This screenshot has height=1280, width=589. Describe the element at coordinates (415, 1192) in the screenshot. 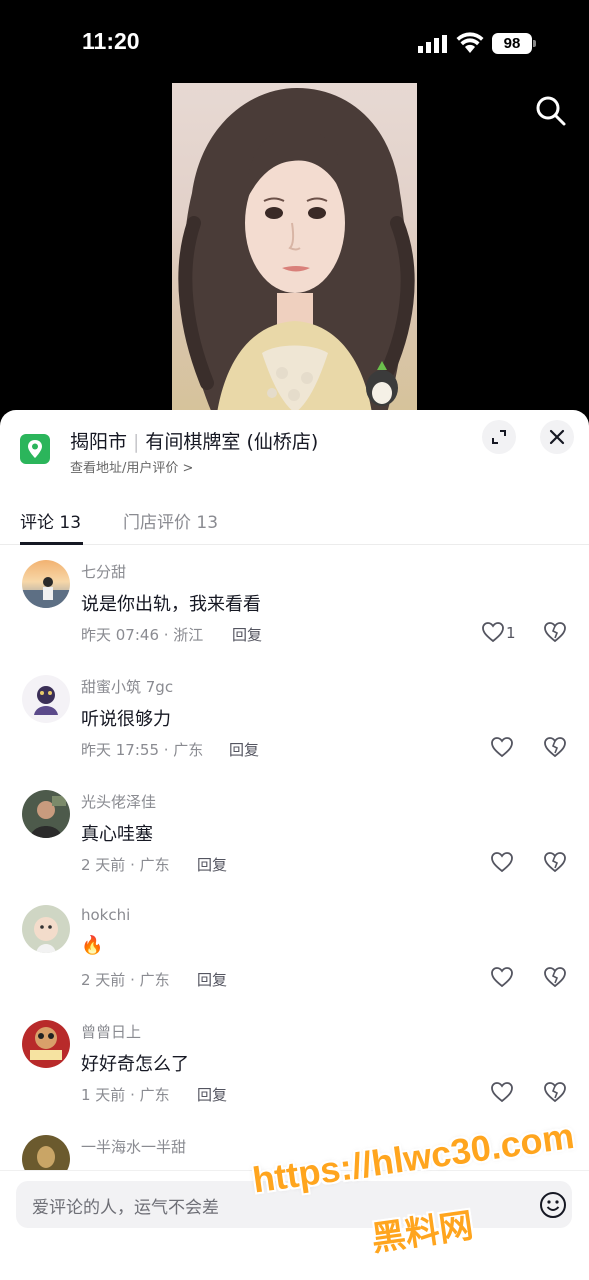

I see `watermark: https://hlwc30.com 黑料网` at that location.